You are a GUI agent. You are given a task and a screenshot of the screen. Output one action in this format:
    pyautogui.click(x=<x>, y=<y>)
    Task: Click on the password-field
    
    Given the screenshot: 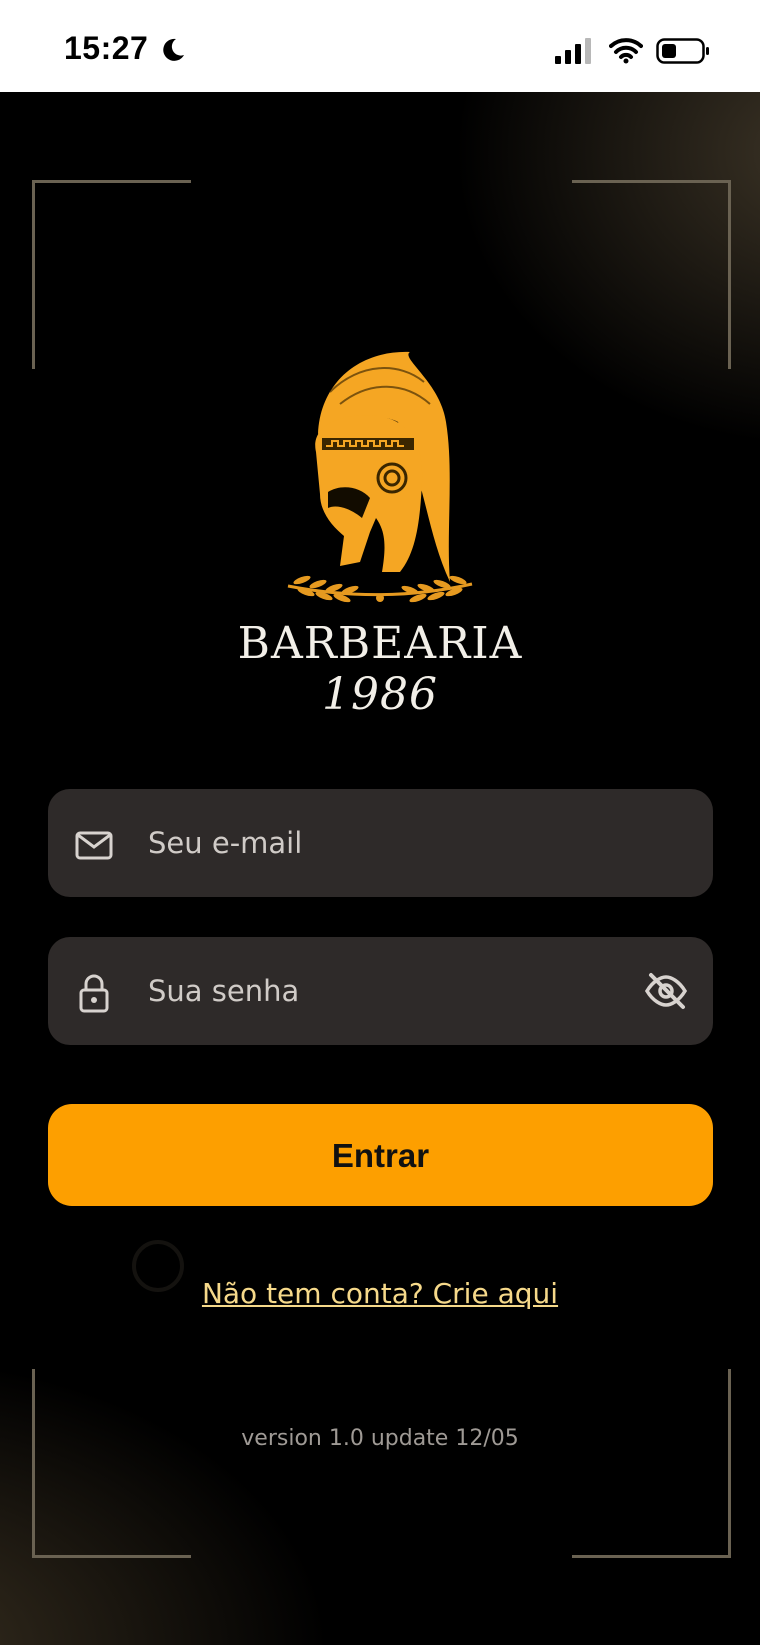 What is the action you would take?
    pyautogui.click(x=380, y=991)
    